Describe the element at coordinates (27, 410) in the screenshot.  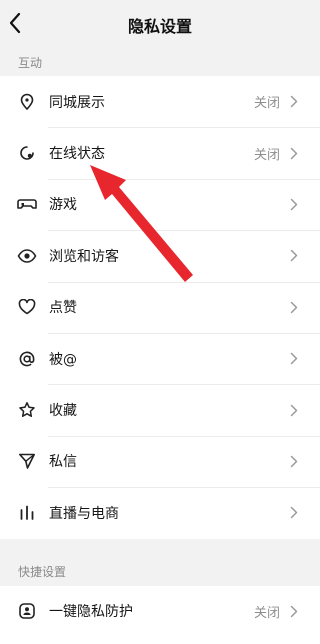
I see `star-icon` at that location.